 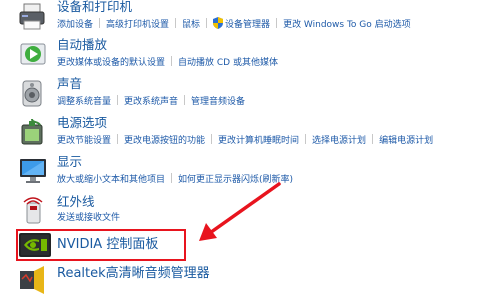 I want to click on sound-links: 调整系统音量 更改系统声音 管理音频设备, so click(x=151, y=101).